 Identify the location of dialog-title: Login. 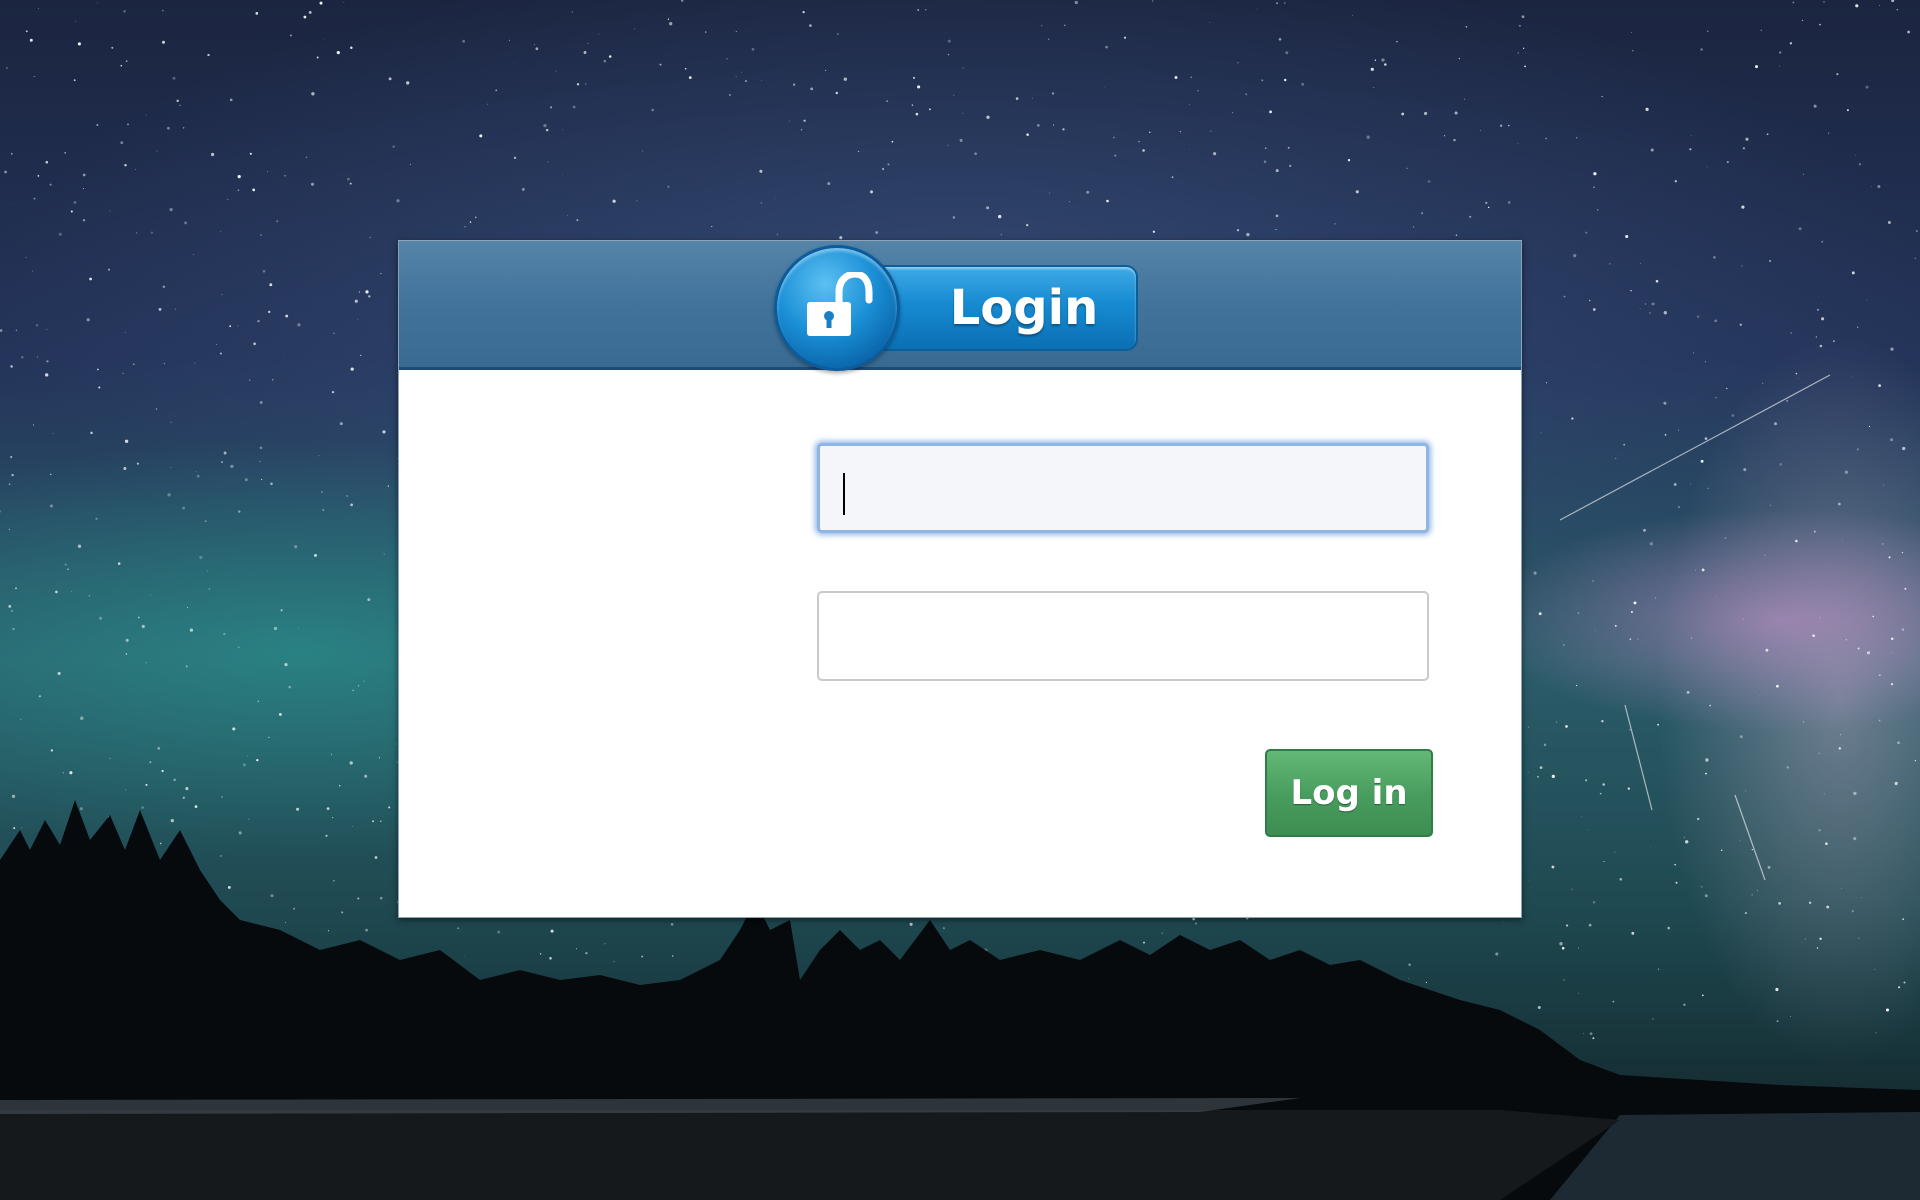
(1024, 308).